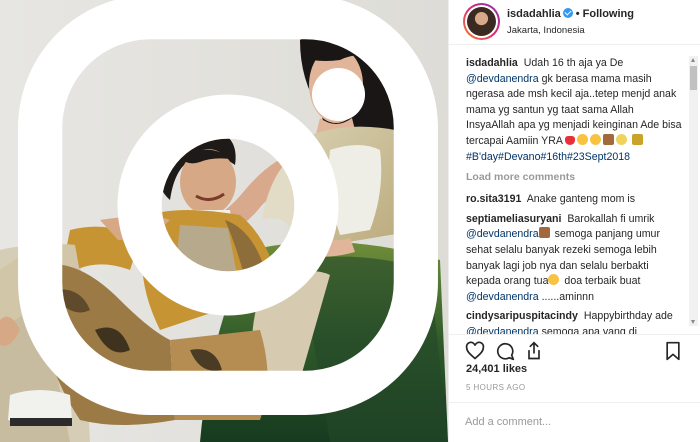 This screenshot has width=700, height=442. I want to click on add-comment-bar, so click(574, 422).